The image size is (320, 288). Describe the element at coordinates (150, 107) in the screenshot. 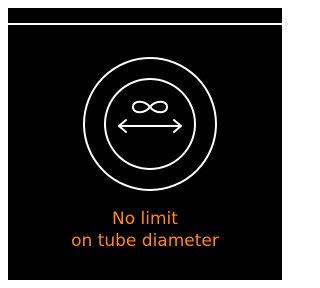

I see `infinity-icon` at that location.